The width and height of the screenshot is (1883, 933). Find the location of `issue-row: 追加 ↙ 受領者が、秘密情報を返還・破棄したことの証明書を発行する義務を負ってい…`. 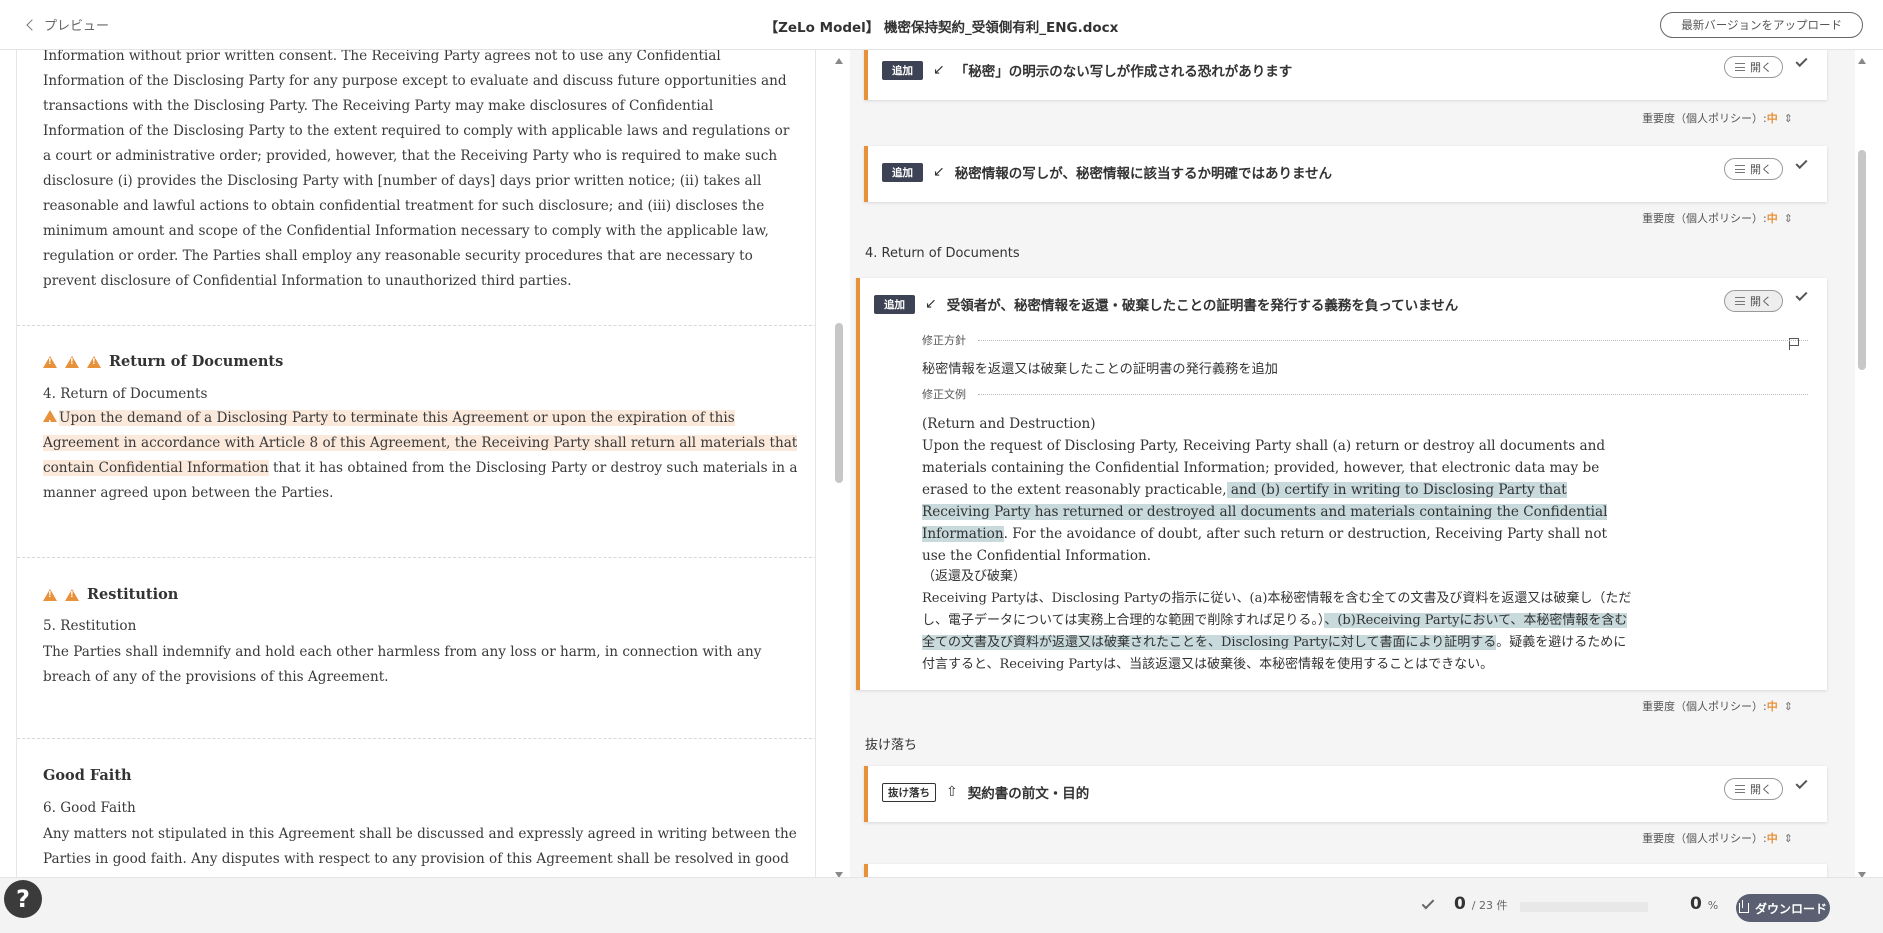

issue-row: 追加 ↙ 受領者が、秘密情報を返還・破棄したことの証明書を発行する義務を負ってい… is located at coordinates (1166, 304).